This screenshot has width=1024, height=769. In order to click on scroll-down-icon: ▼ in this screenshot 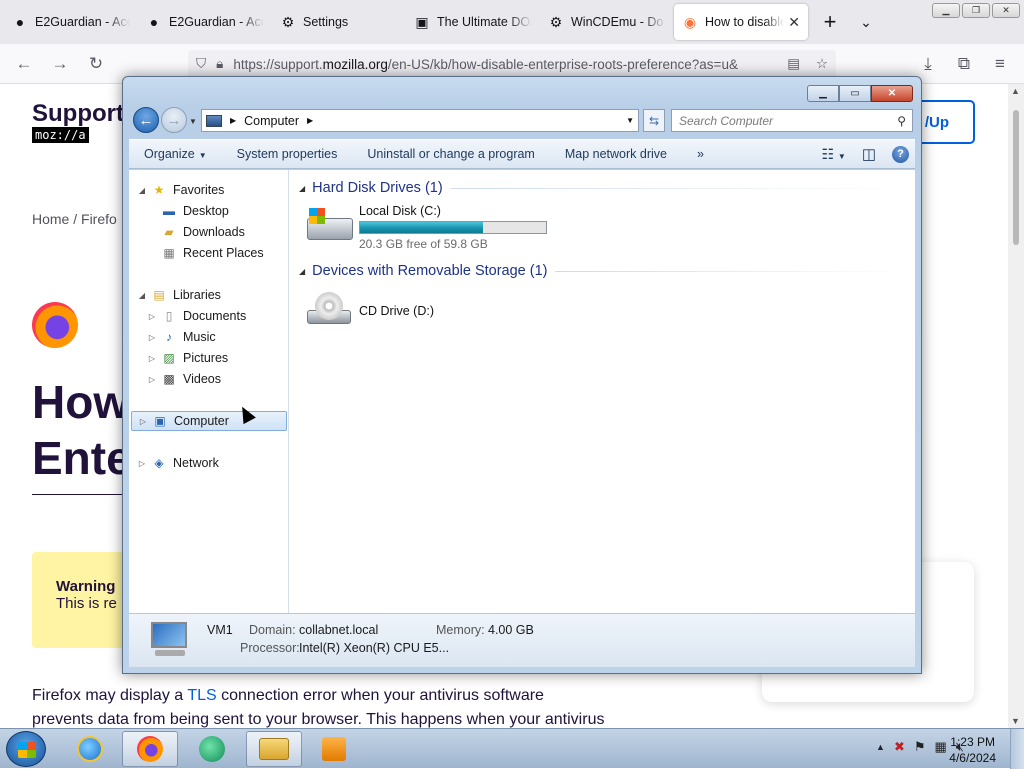, I will do `click(1015, 721)`.